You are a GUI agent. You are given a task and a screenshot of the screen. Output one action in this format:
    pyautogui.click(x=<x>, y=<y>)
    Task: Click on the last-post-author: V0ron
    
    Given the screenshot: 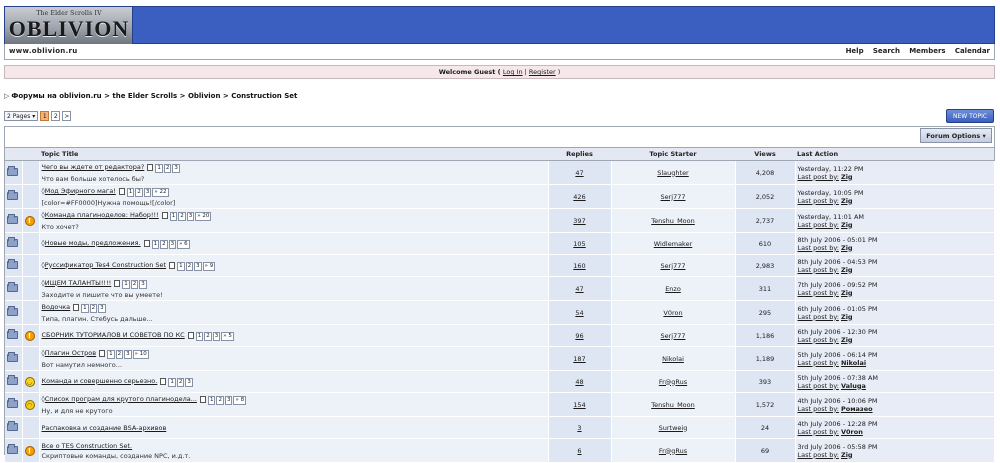 What is the action you would take?
    pyautogui.click(x=852, y=432)
    